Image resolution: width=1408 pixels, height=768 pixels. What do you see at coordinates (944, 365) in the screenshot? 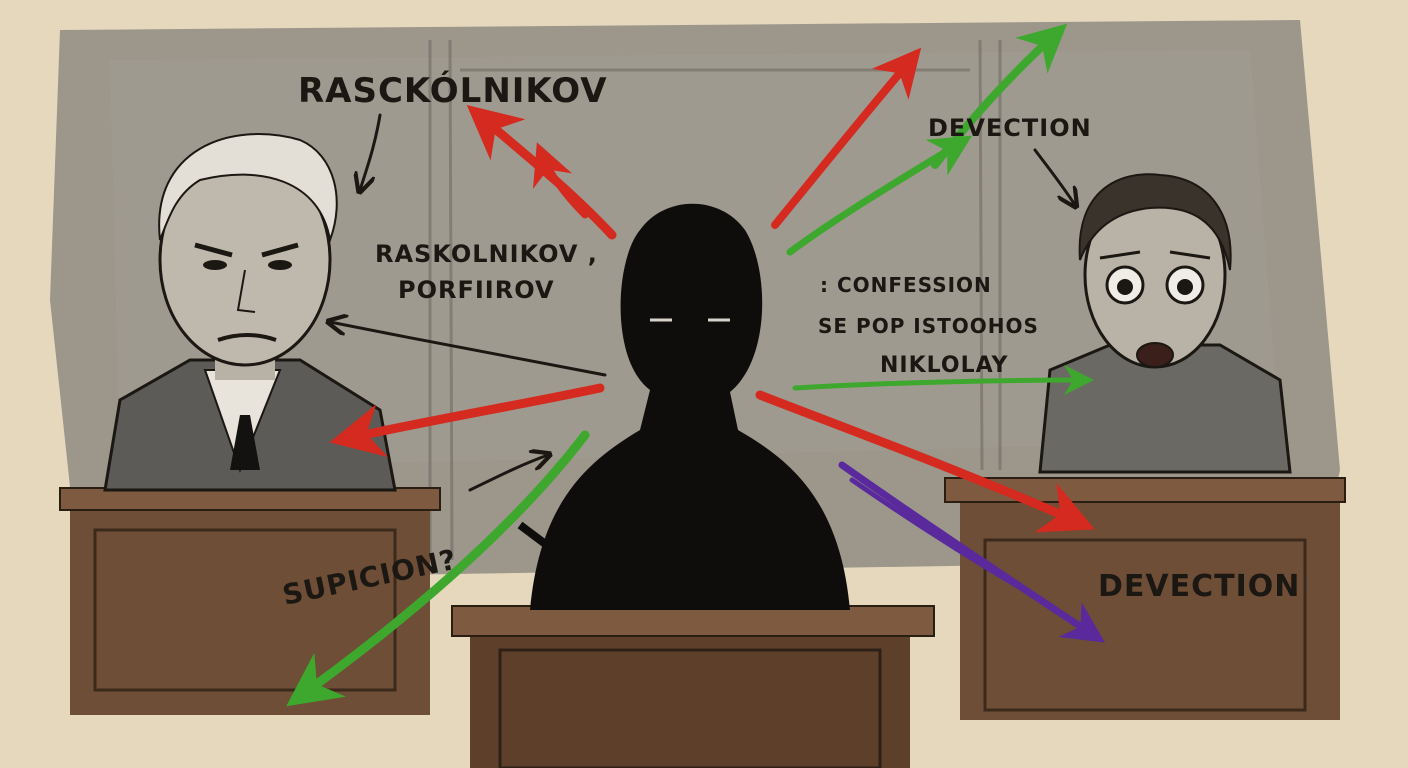
I see `label-niklolay: NIKLOLAY` at bounding box center [944, 365].